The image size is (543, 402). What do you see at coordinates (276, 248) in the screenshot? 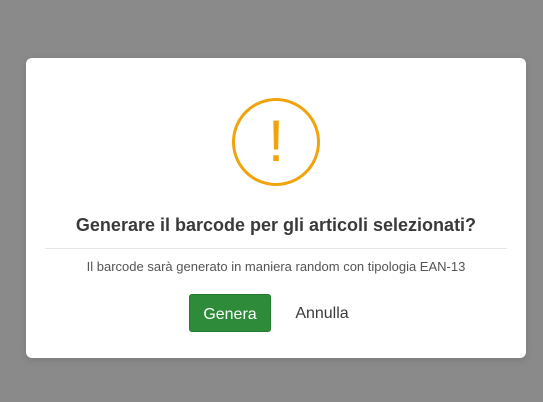
I see `dialog-divider` at bounding box center [276, 248].